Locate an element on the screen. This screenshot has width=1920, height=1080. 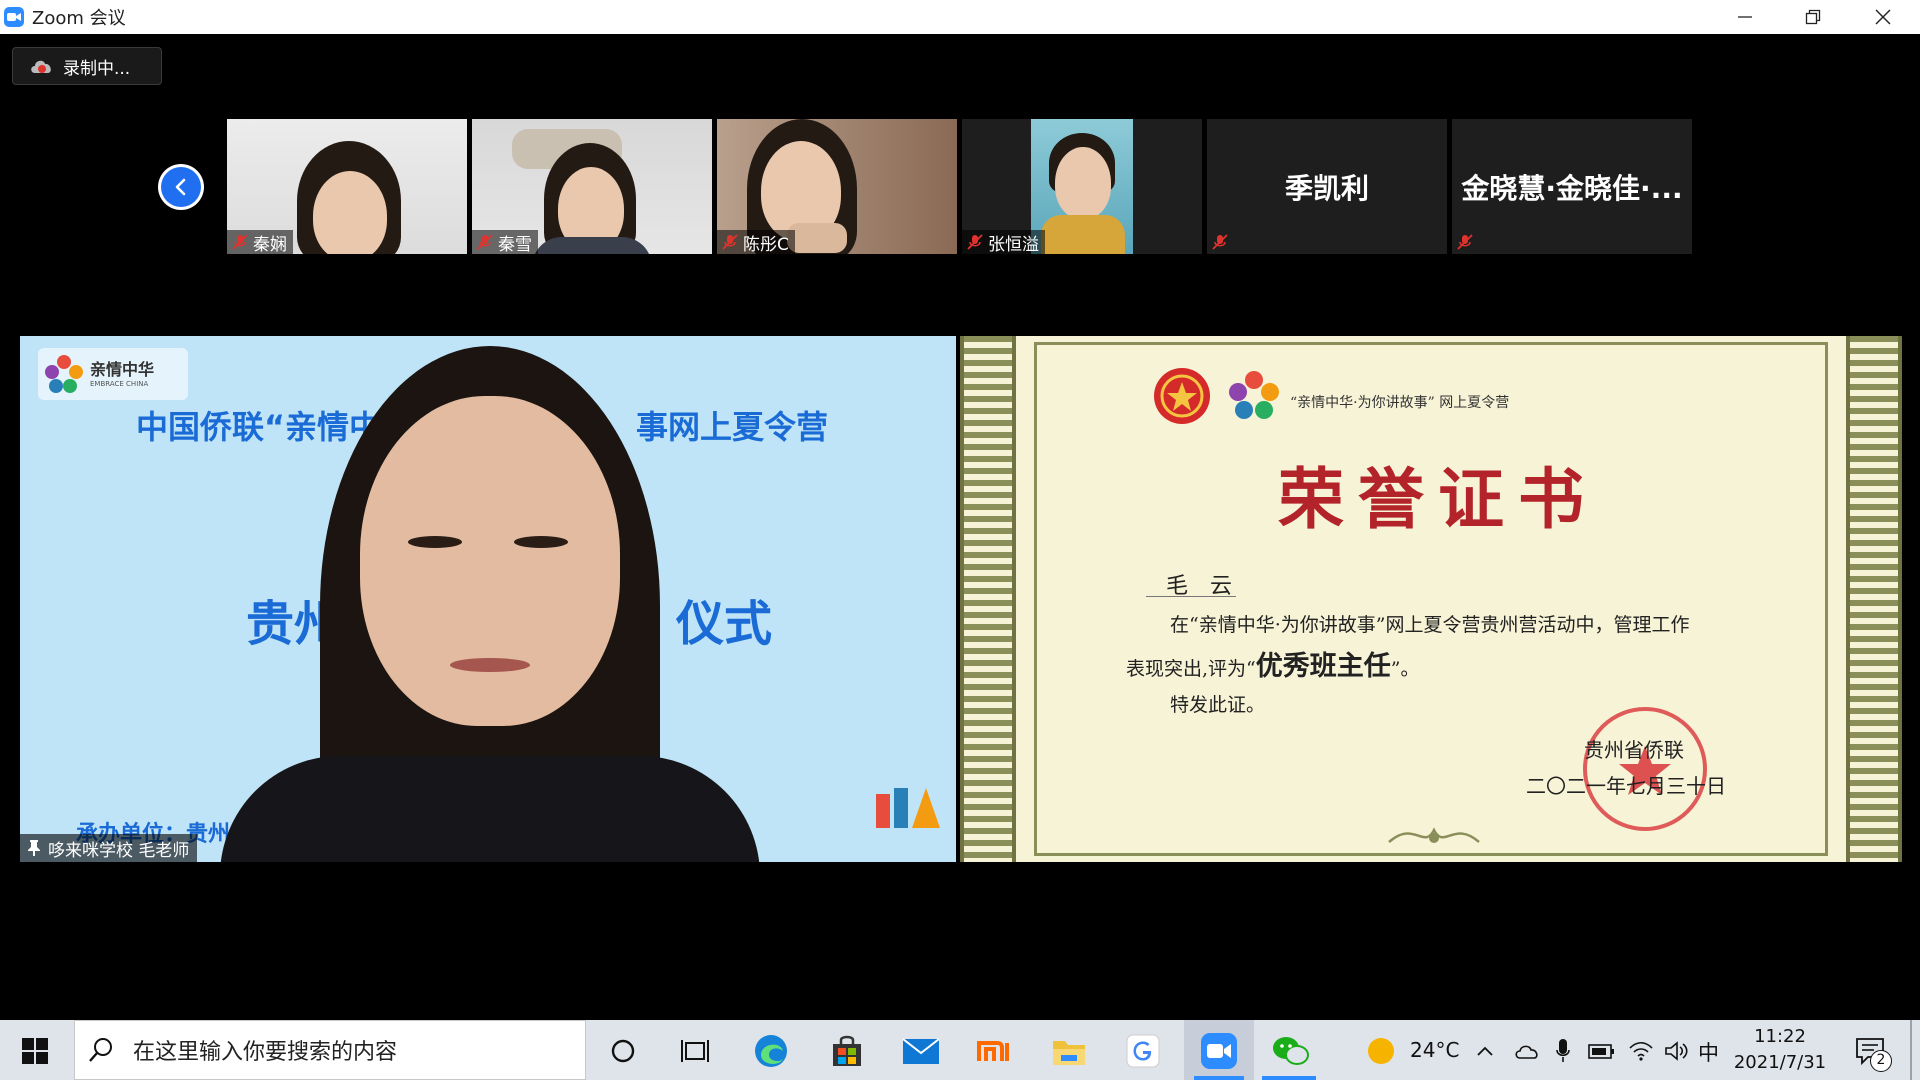
mail-envelope-icon is located at coordinates (921, 1051).